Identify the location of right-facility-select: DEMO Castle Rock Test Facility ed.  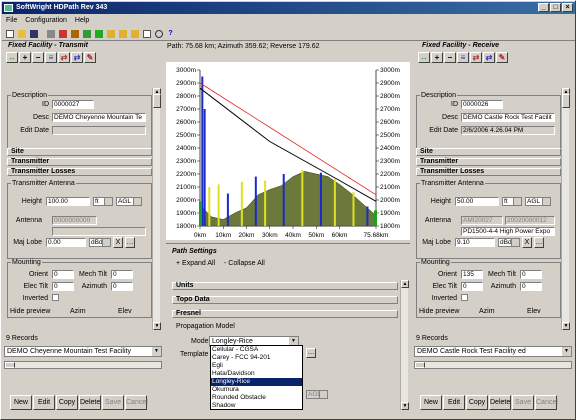
(493, 351).